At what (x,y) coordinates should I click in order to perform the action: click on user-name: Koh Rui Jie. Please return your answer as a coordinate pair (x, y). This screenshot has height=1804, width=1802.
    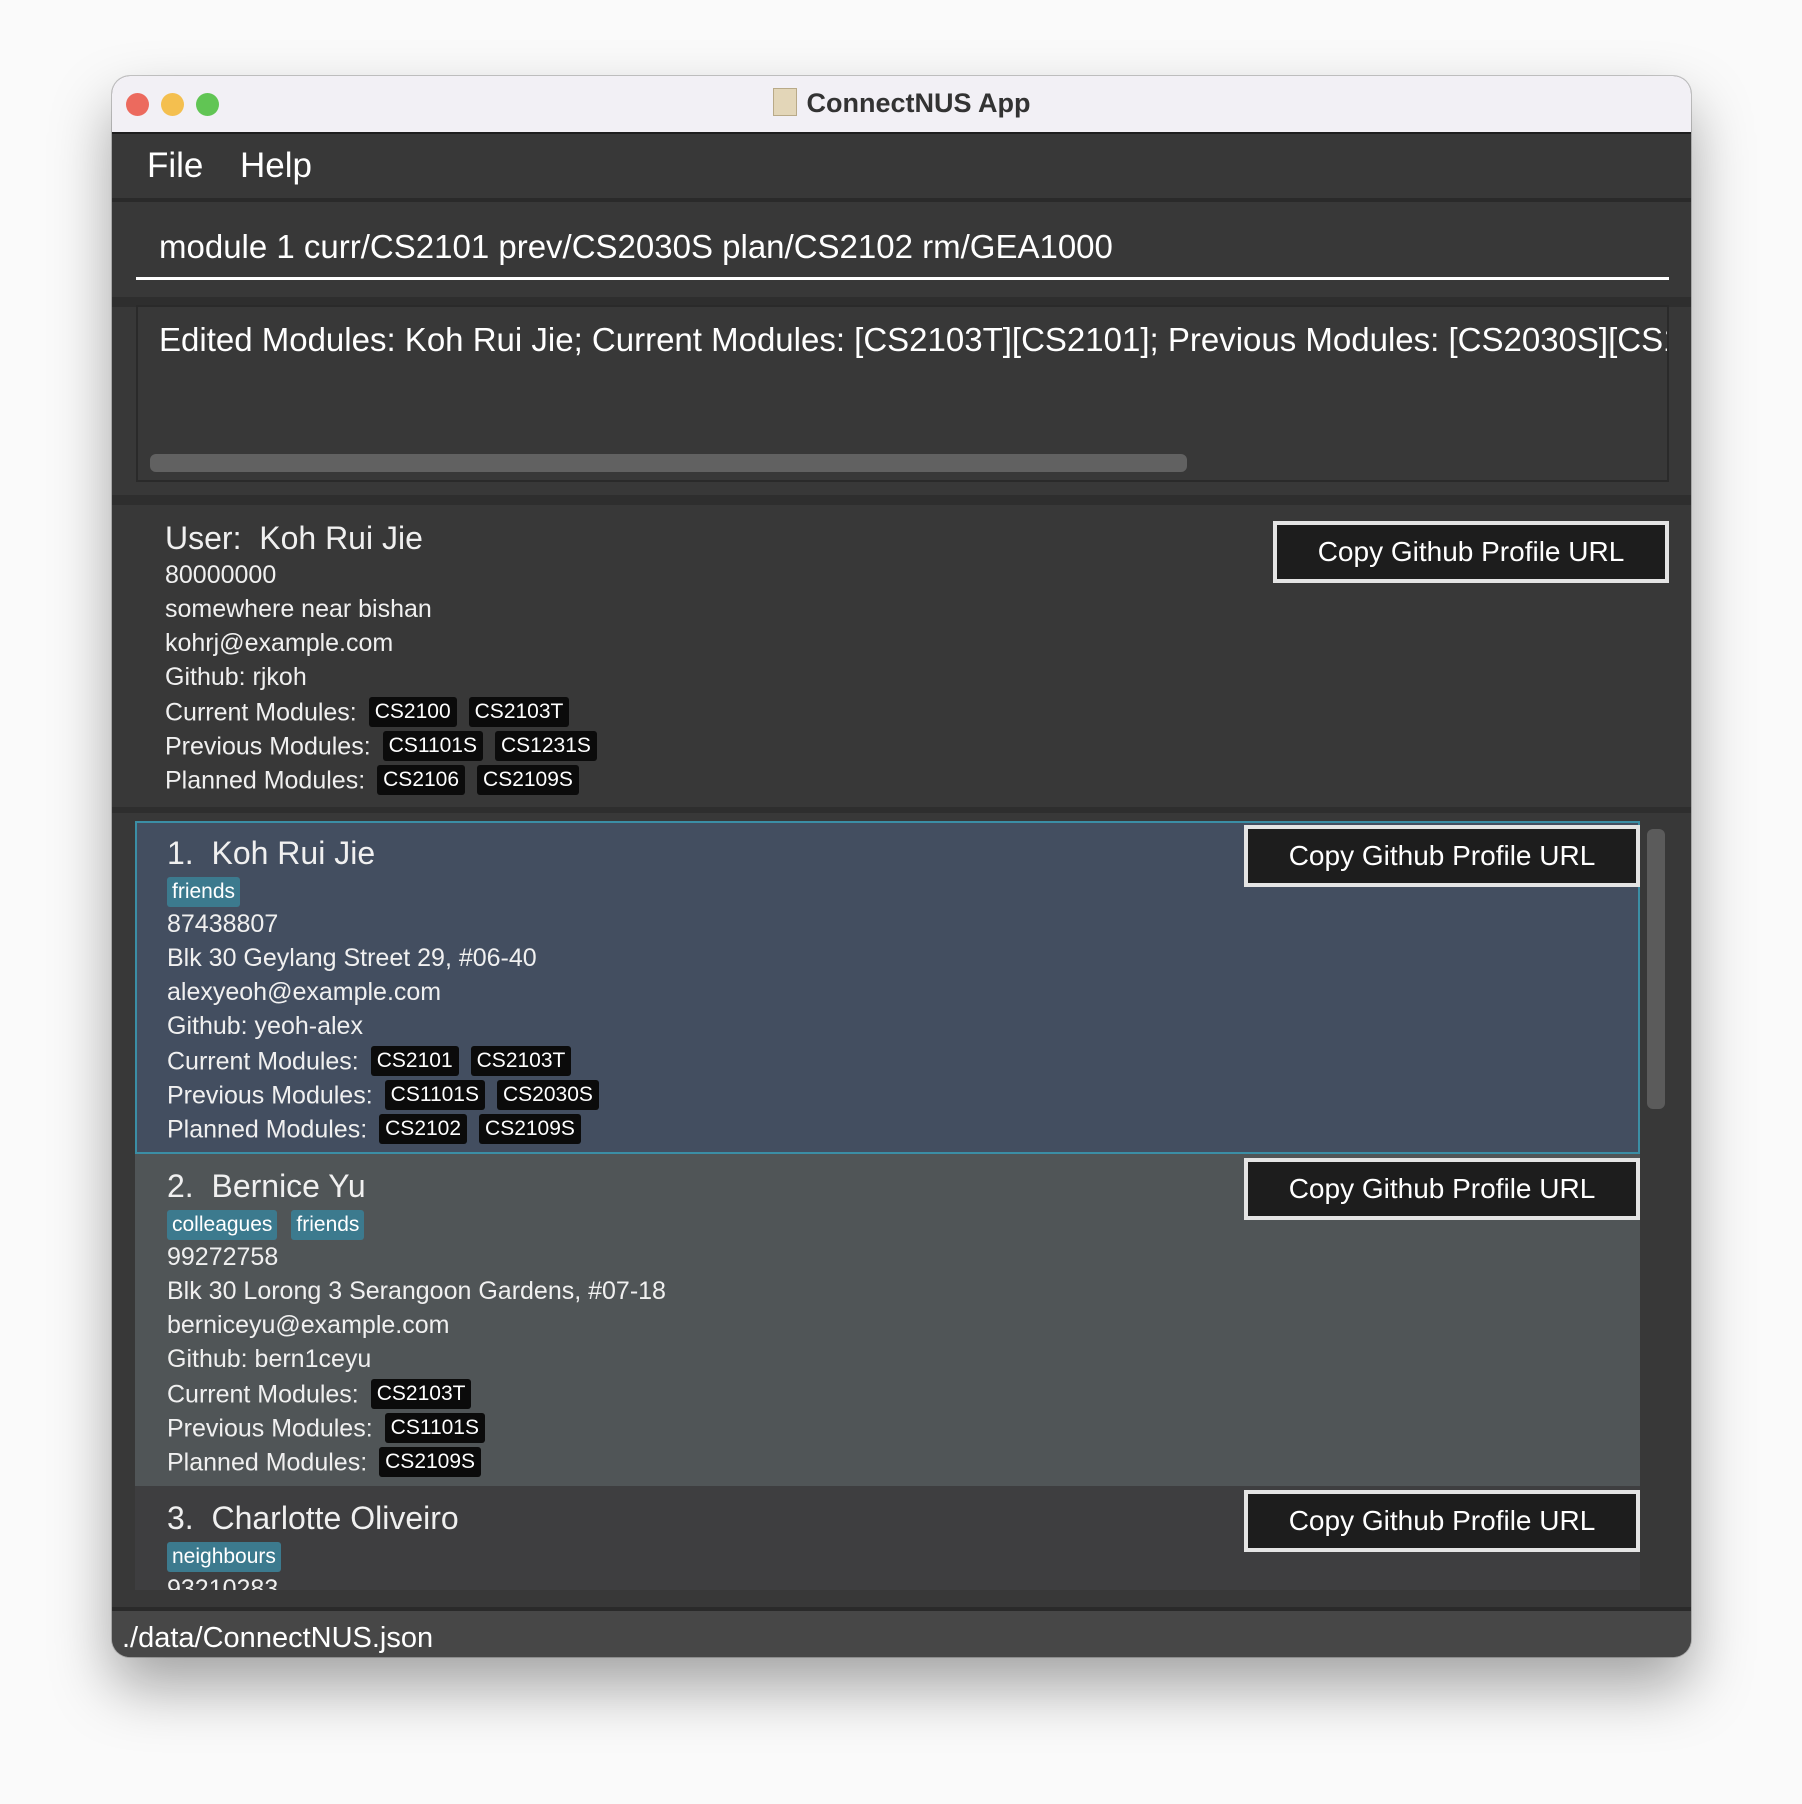
    Looking at the image, I should click on (341, 538).